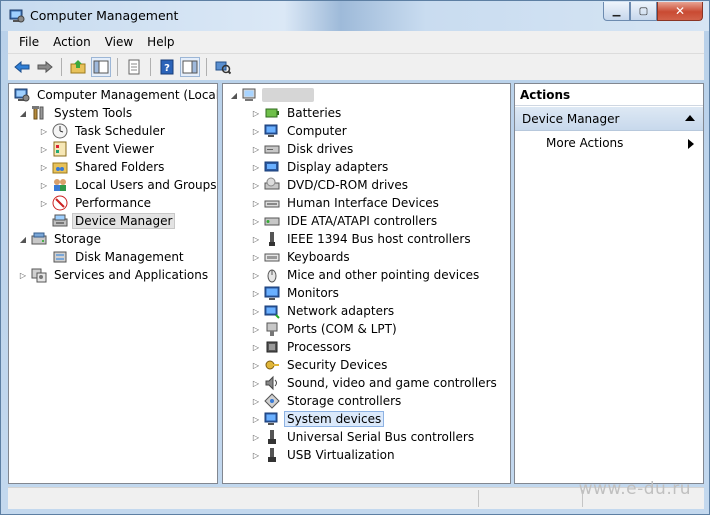  What do you see at coordinates (327, 401) in the screenshot?
I see `device-category-storage-controllers: ▷ Storage controllers` at bounding box center [327, 401].